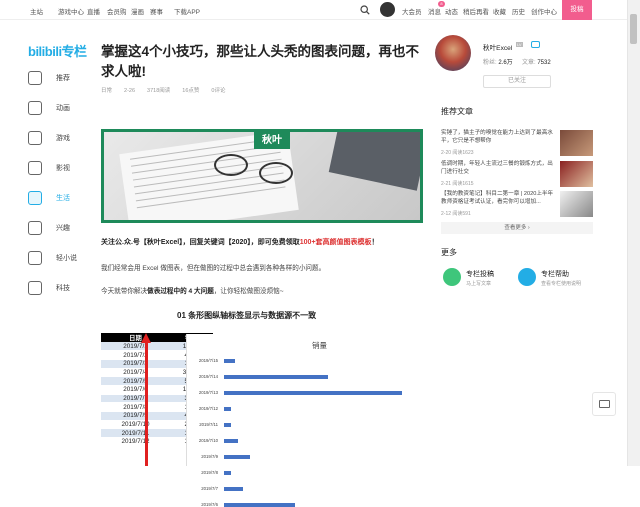  I want to click on recommend-date: 2-21 阅读1615, so click(457, 184).